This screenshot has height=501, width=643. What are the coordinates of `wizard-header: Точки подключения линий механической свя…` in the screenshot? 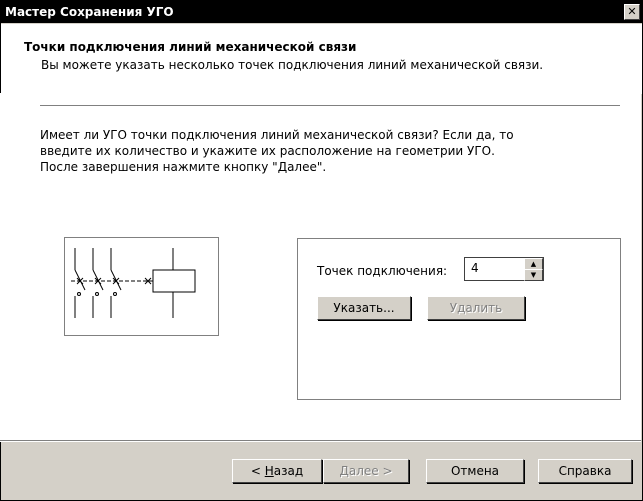 It's located at (321, 59).